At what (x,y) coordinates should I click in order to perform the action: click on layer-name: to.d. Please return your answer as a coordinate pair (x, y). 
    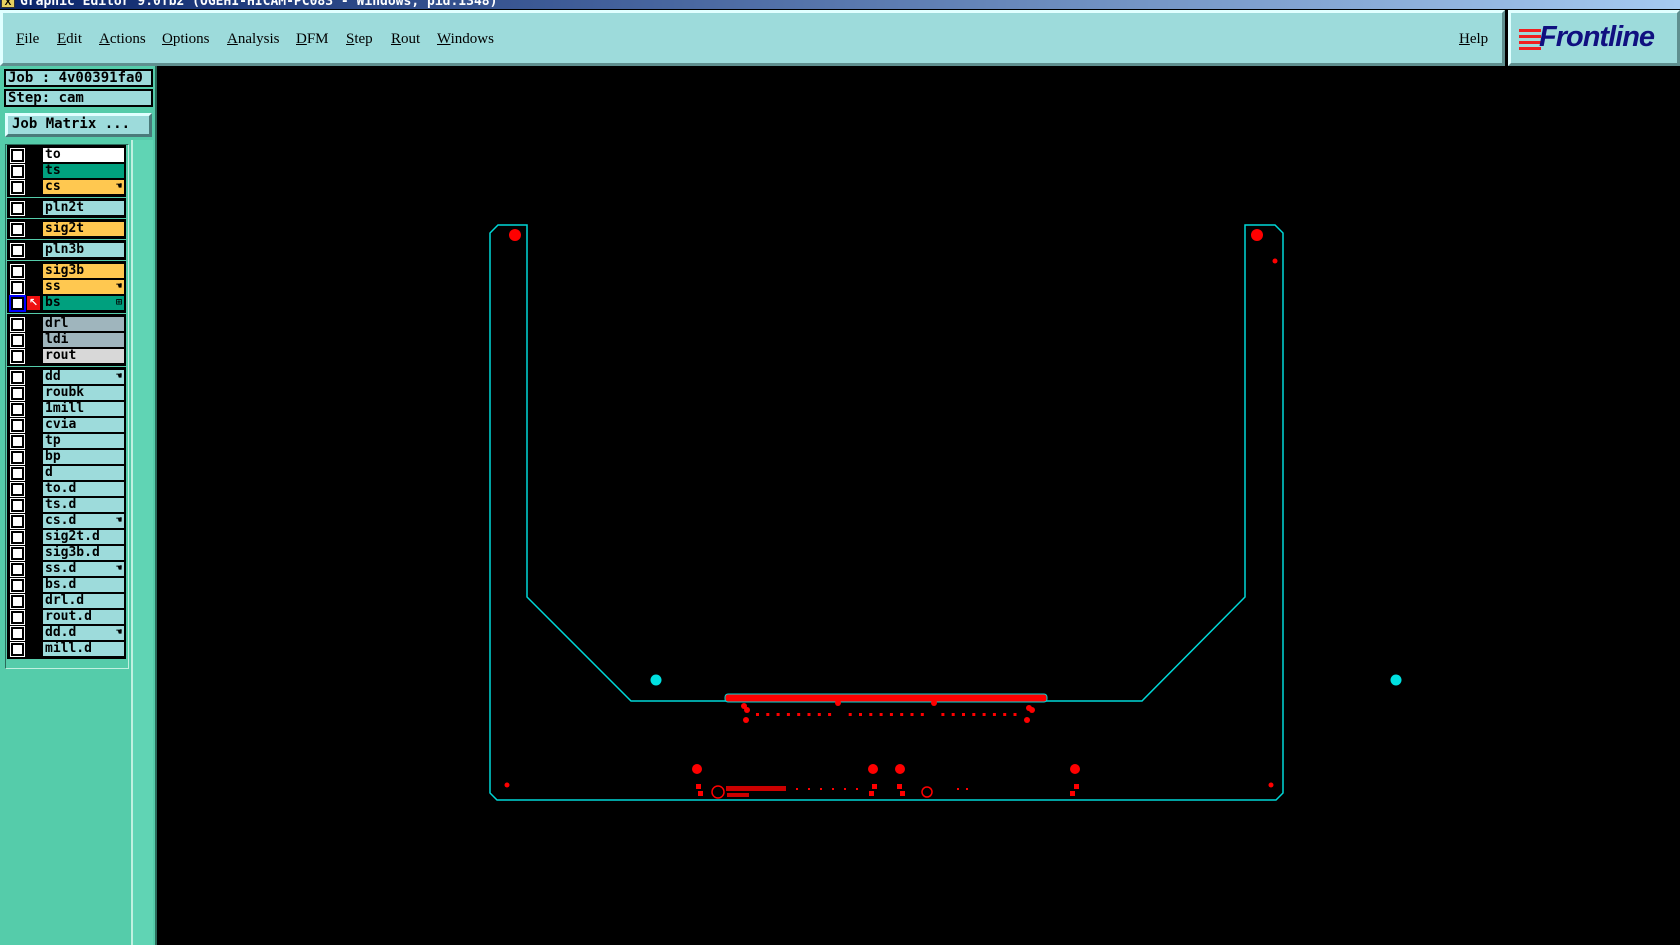
    Looking at the image, I should click on (83, 489).